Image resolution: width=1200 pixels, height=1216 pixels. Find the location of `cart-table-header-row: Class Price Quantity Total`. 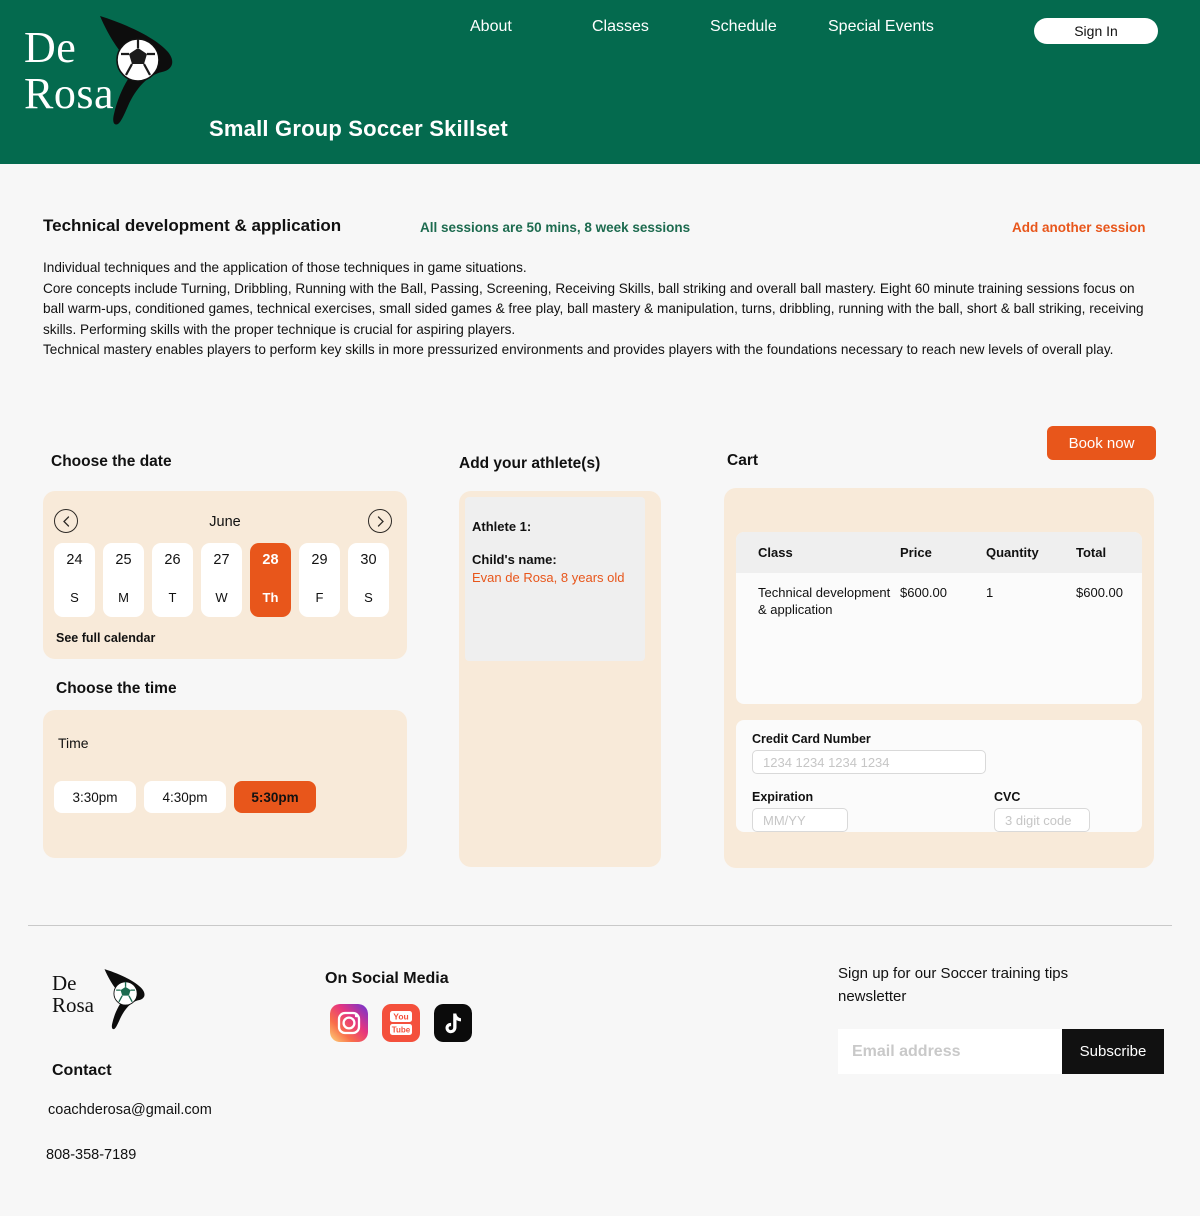

cart-table-header-row: Class Price Quantity Total is located at coordinates (939, 552).